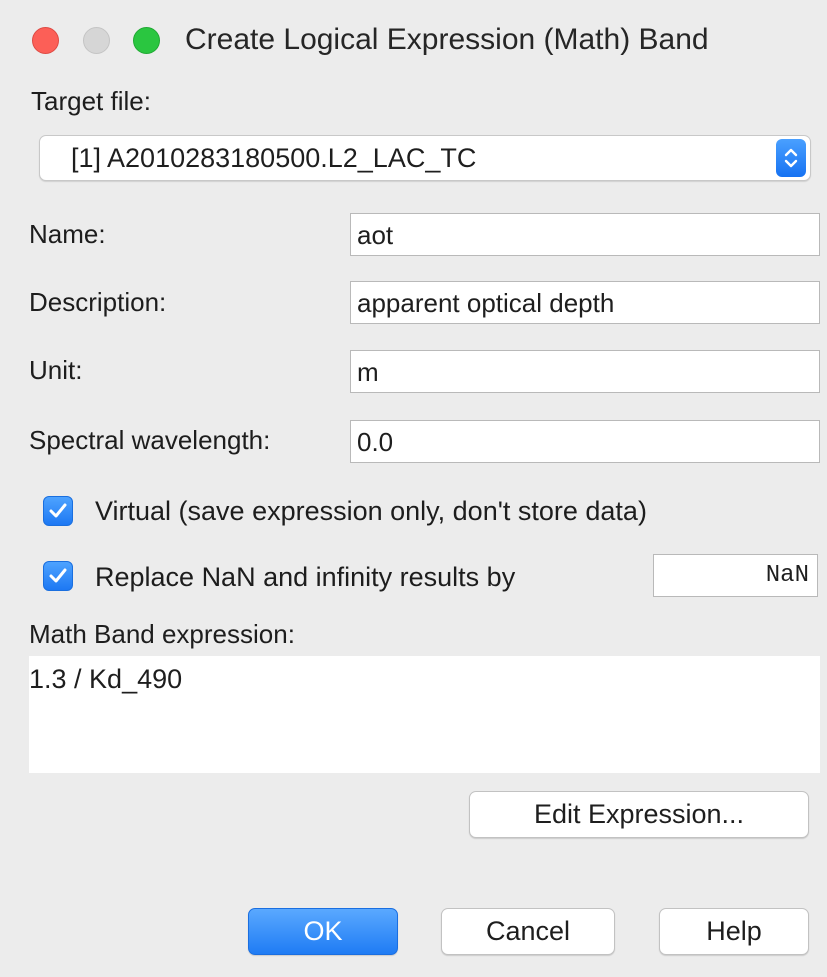 The width and height of the screenshot is (827, 977). What do you see at coordinates (585, 234) in the screenshot?
I see `name-field: aot` at bounding box center [585, 234].